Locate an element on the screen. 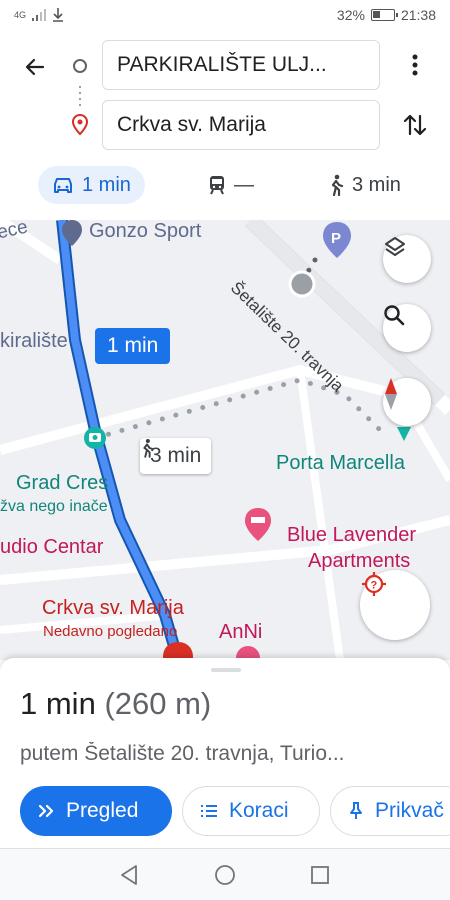  battery-percent: 32% is located at coordinates (350, 15).